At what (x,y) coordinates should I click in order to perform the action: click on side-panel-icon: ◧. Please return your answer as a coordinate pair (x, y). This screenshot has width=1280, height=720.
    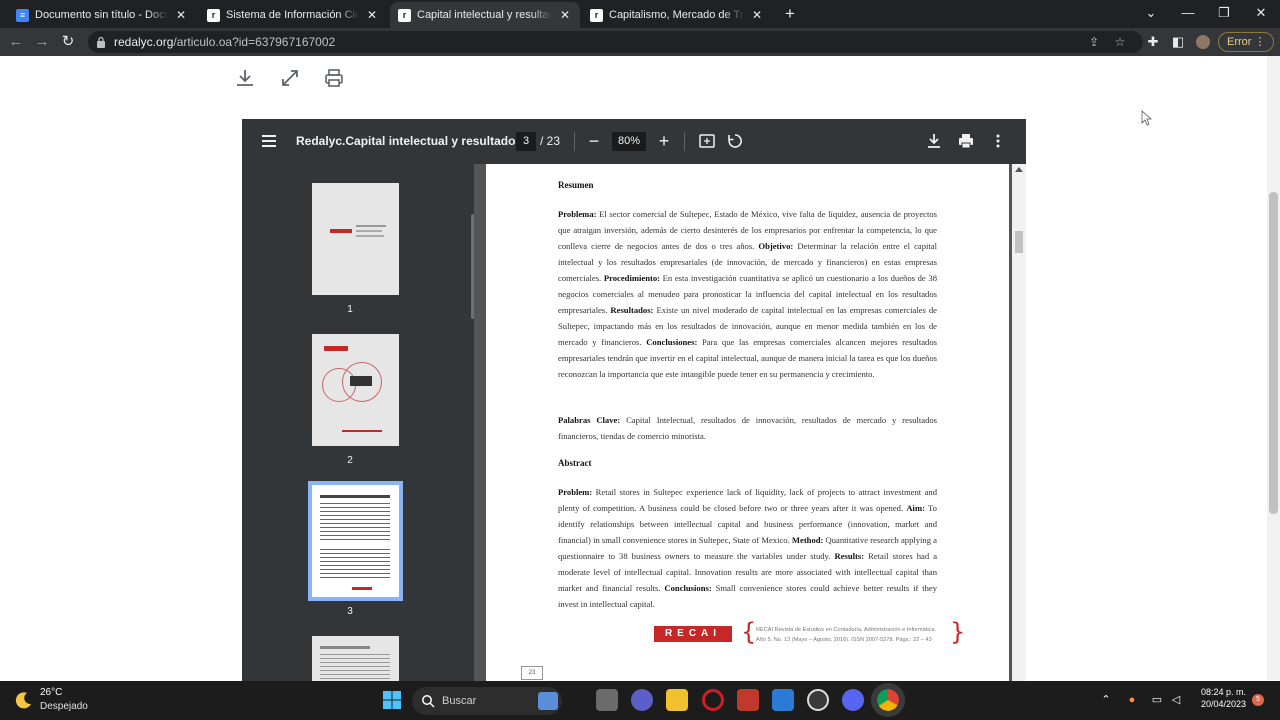
    Looking at the image, I should click on (1178, 42).